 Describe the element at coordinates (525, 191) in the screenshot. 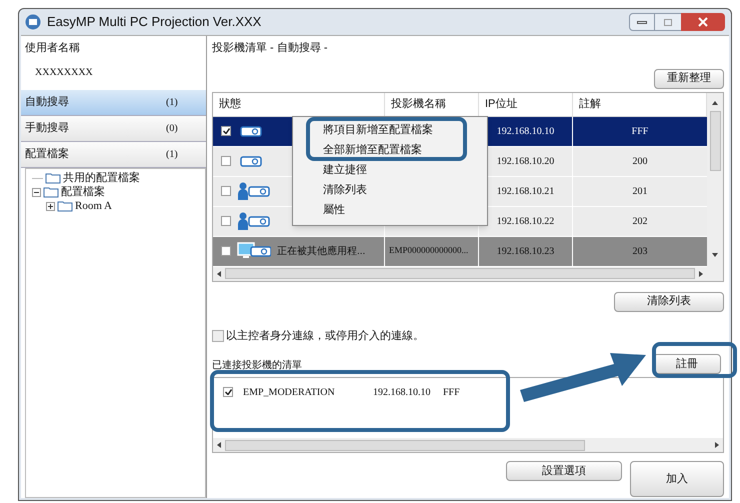

I see `table-cell-text: 192.168.10.21` at that location.